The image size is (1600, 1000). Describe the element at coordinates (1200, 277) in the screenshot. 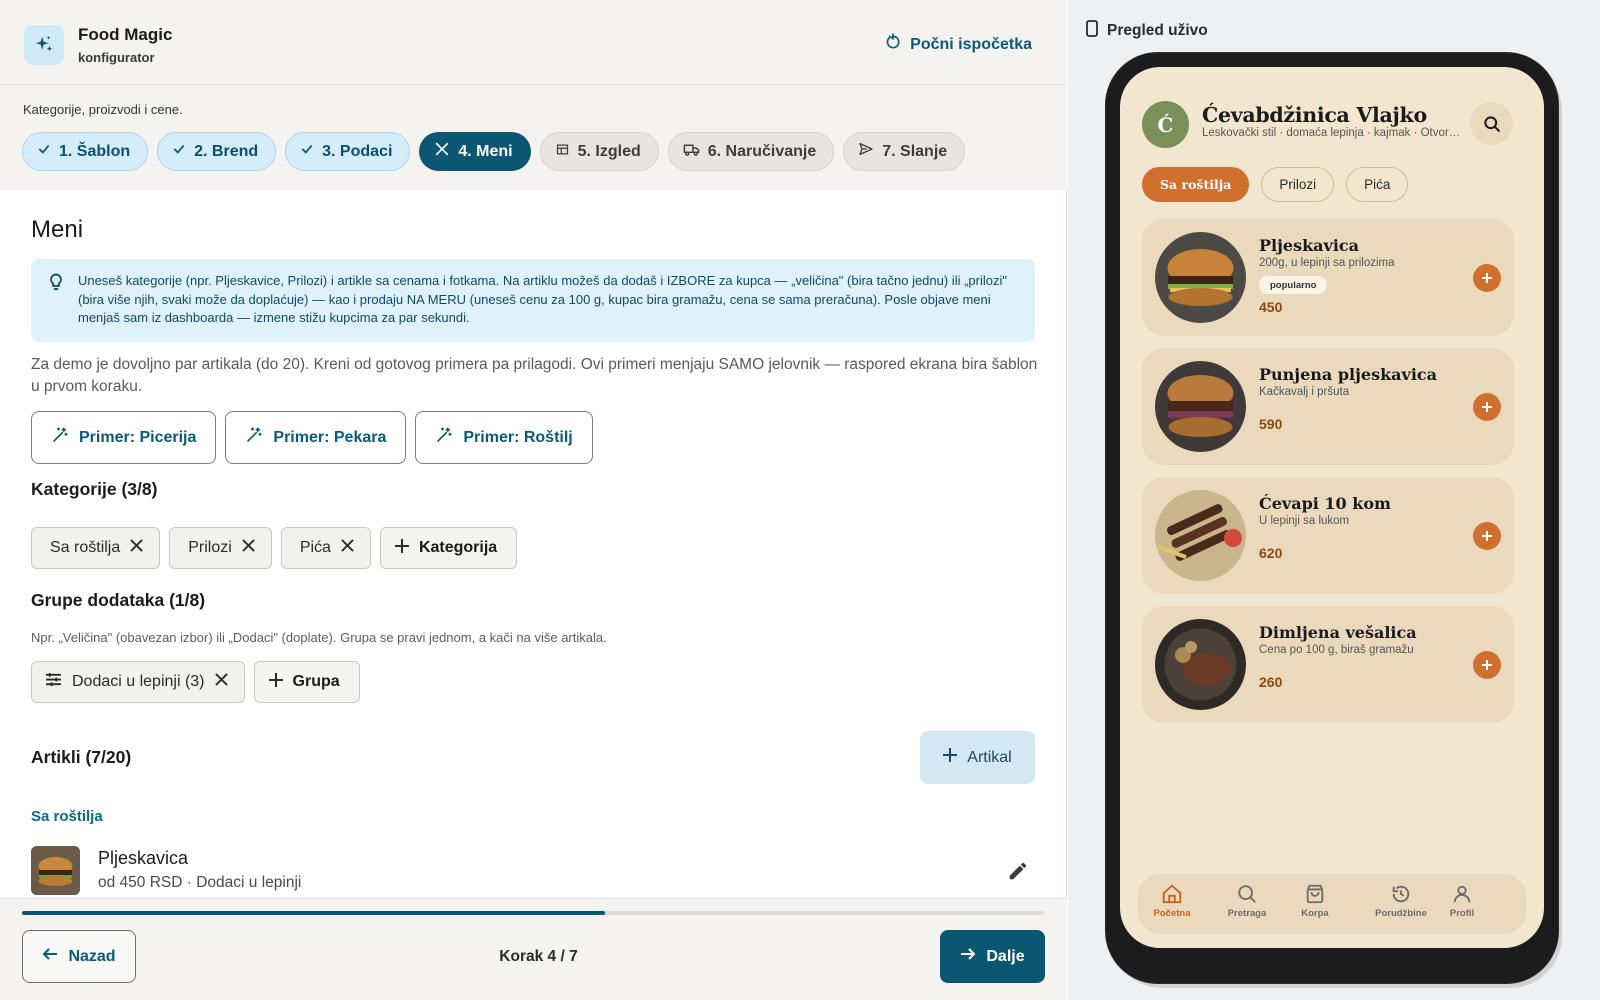

I see `burger-image` at that location.